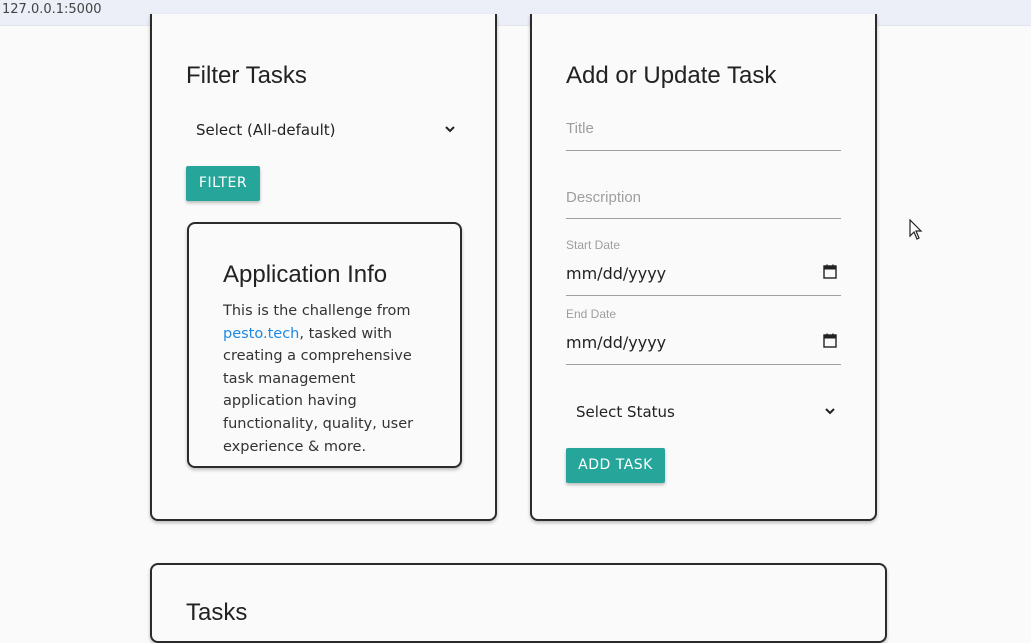  I want to click on end-date-label: End Date, so click(591, 314).